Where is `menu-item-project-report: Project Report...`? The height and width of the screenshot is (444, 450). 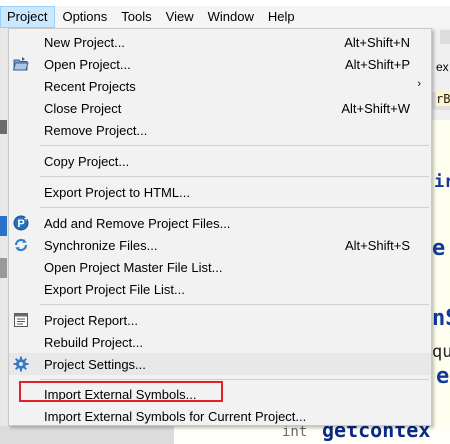
menu-item-project-report: Project Report... is located at coordinates (220, 320).